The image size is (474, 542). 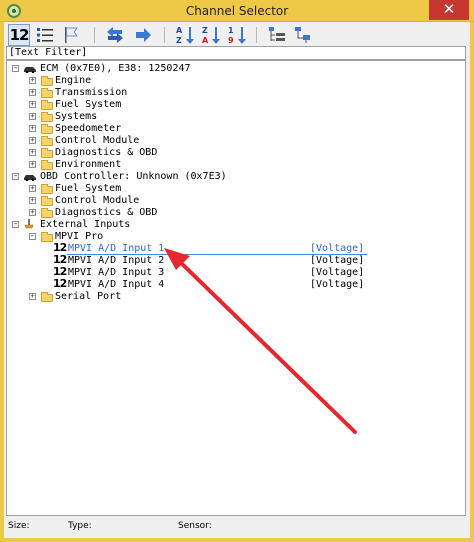 I want to click on flag-icon, so click(x=71, y=35).